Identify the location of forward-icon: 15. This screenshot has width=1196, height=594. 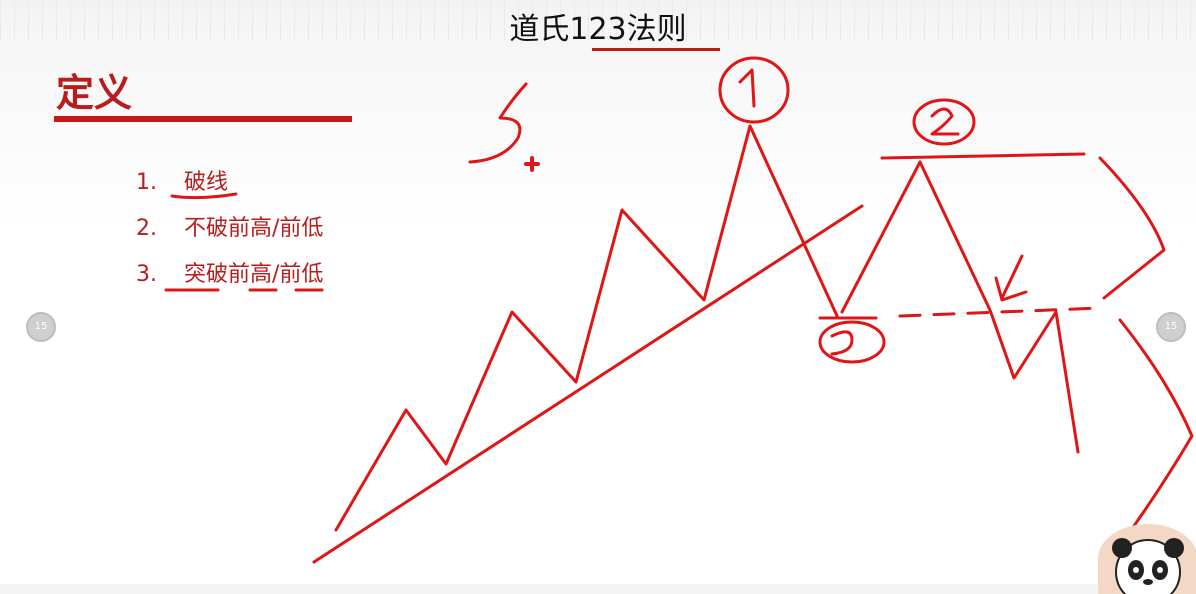
(1171, 326).